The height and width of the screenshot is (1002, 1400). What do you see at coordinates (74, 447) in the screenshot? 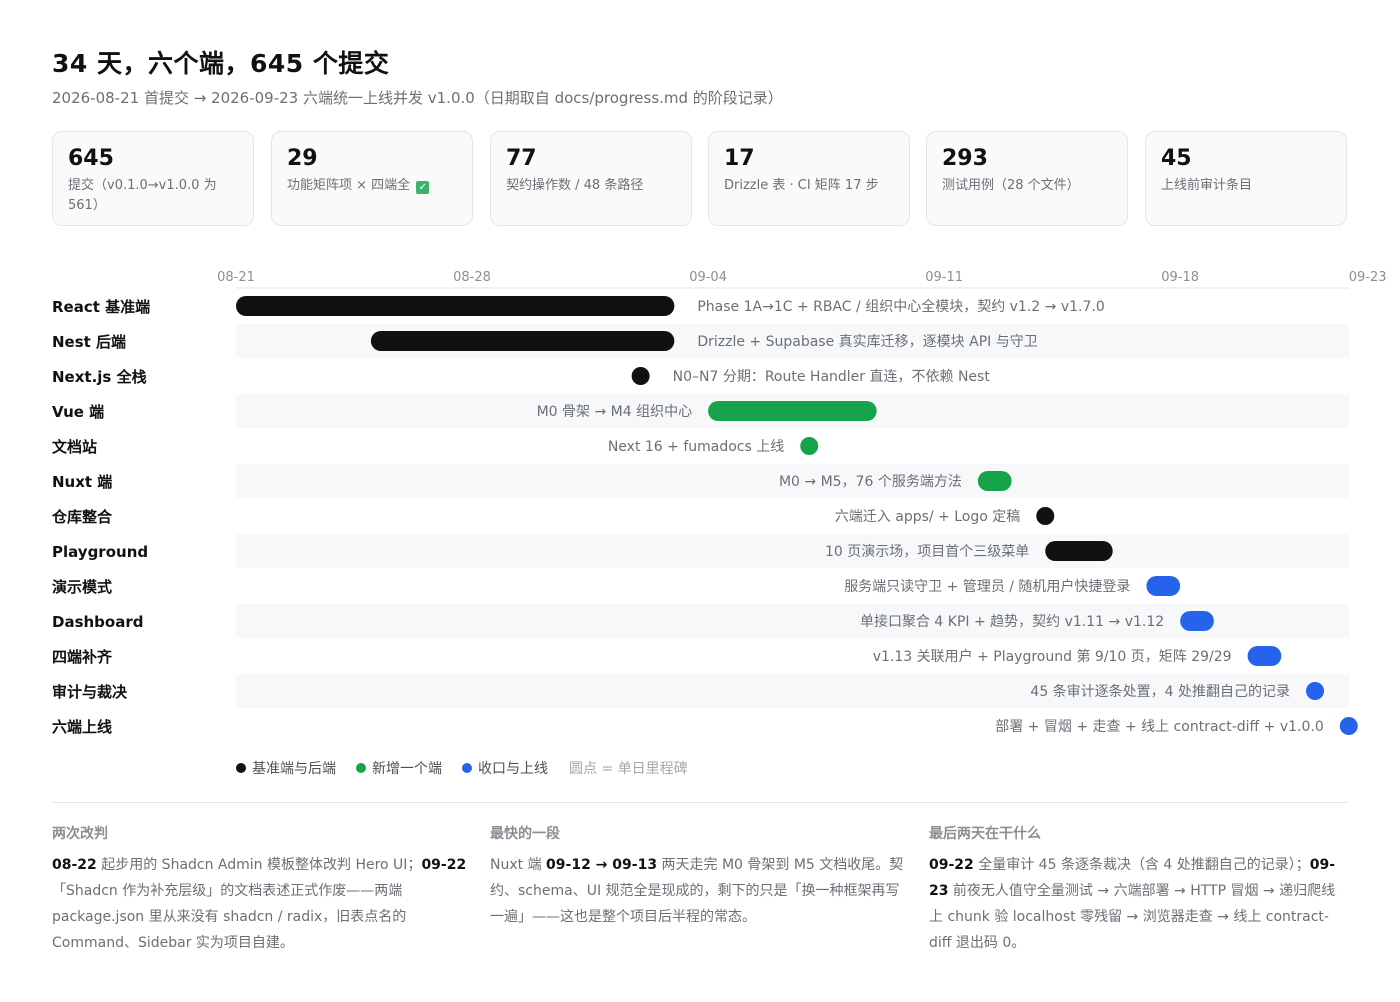
I see `row-label: 文档站` at bounding box center [74, 447].